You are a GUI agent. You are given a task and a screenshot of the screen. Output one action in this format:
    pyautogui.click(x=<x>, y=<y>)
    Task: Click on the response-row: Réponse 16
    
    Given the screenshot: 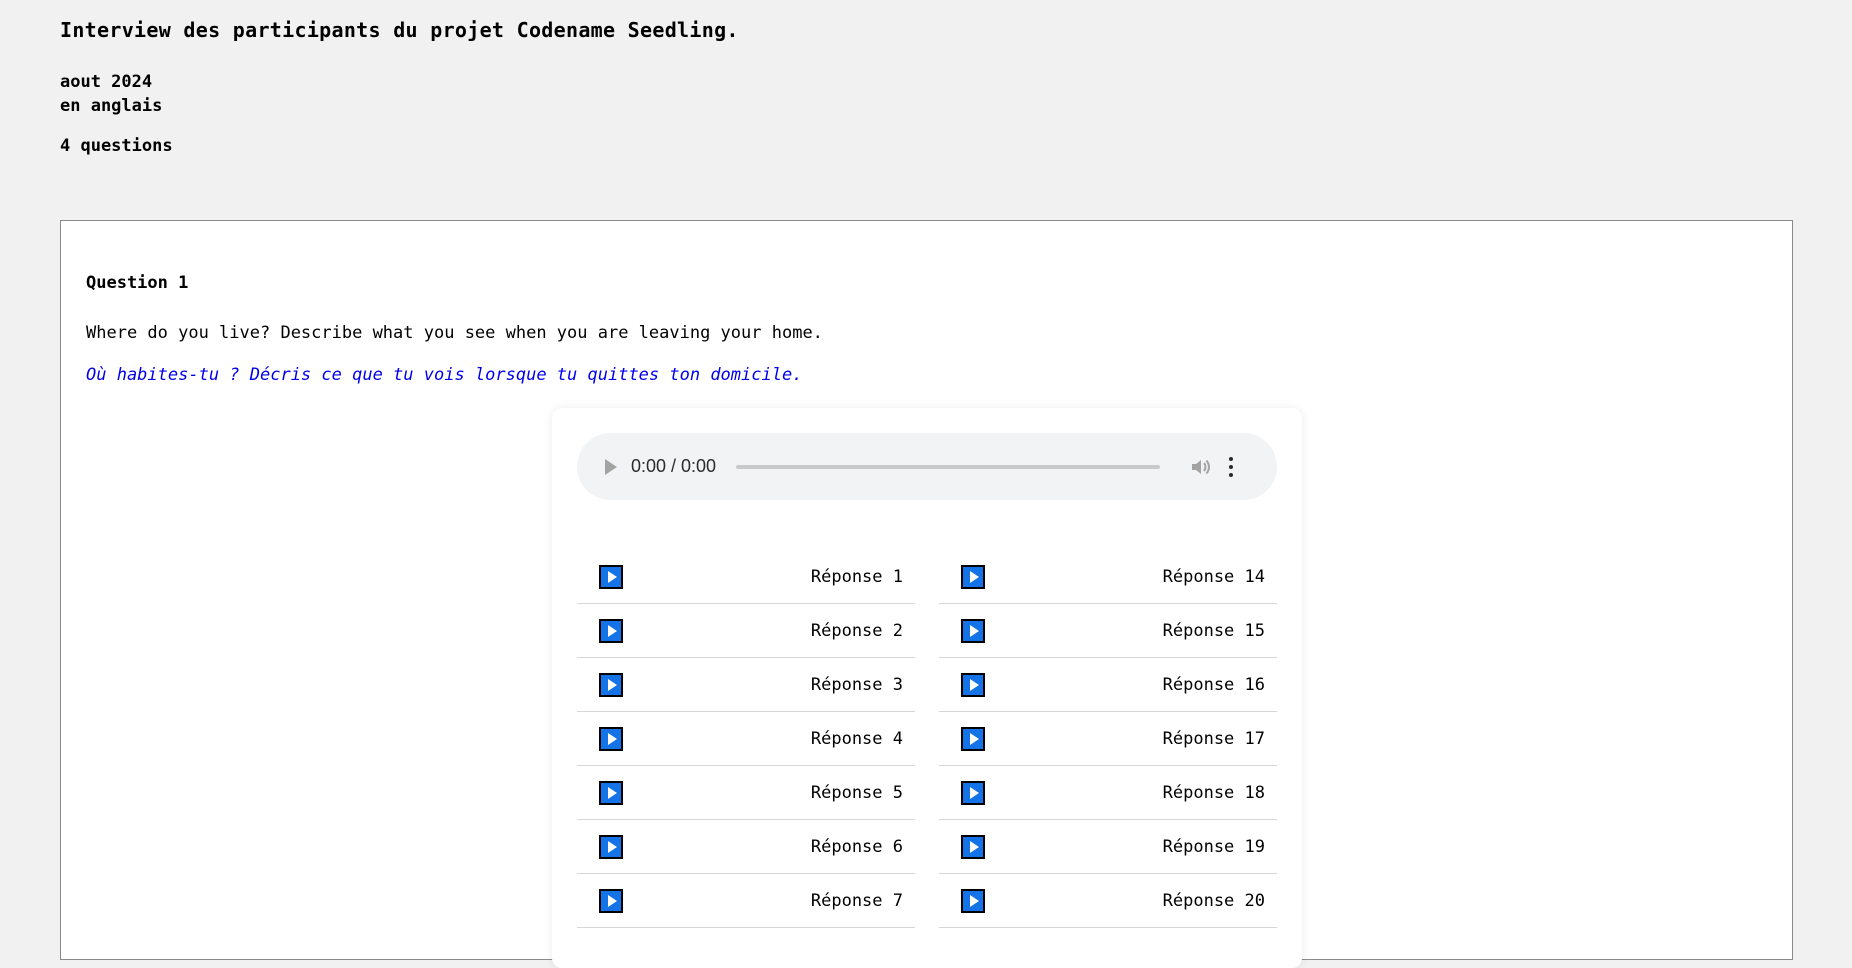 What is the action you would take?
    pyautogui.click(x=1108, y=685)
    